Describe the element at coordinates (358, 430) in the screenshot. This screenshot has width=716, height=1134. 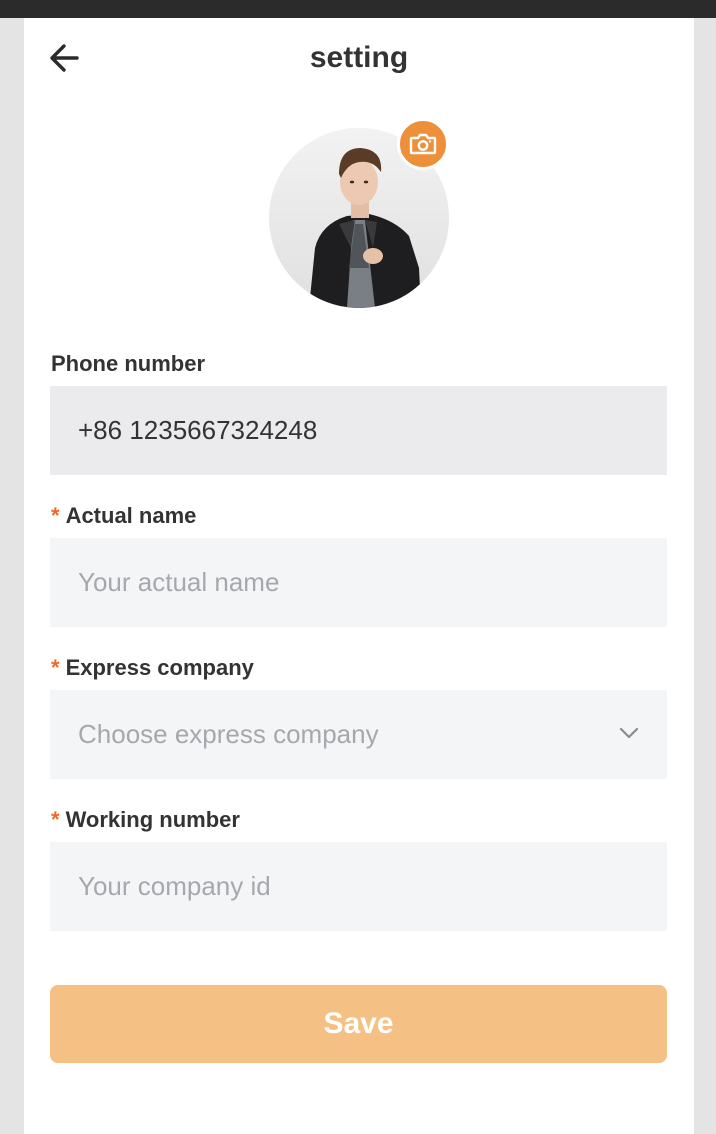
I see `phone-number-field: +86 1235667324248` at that location.